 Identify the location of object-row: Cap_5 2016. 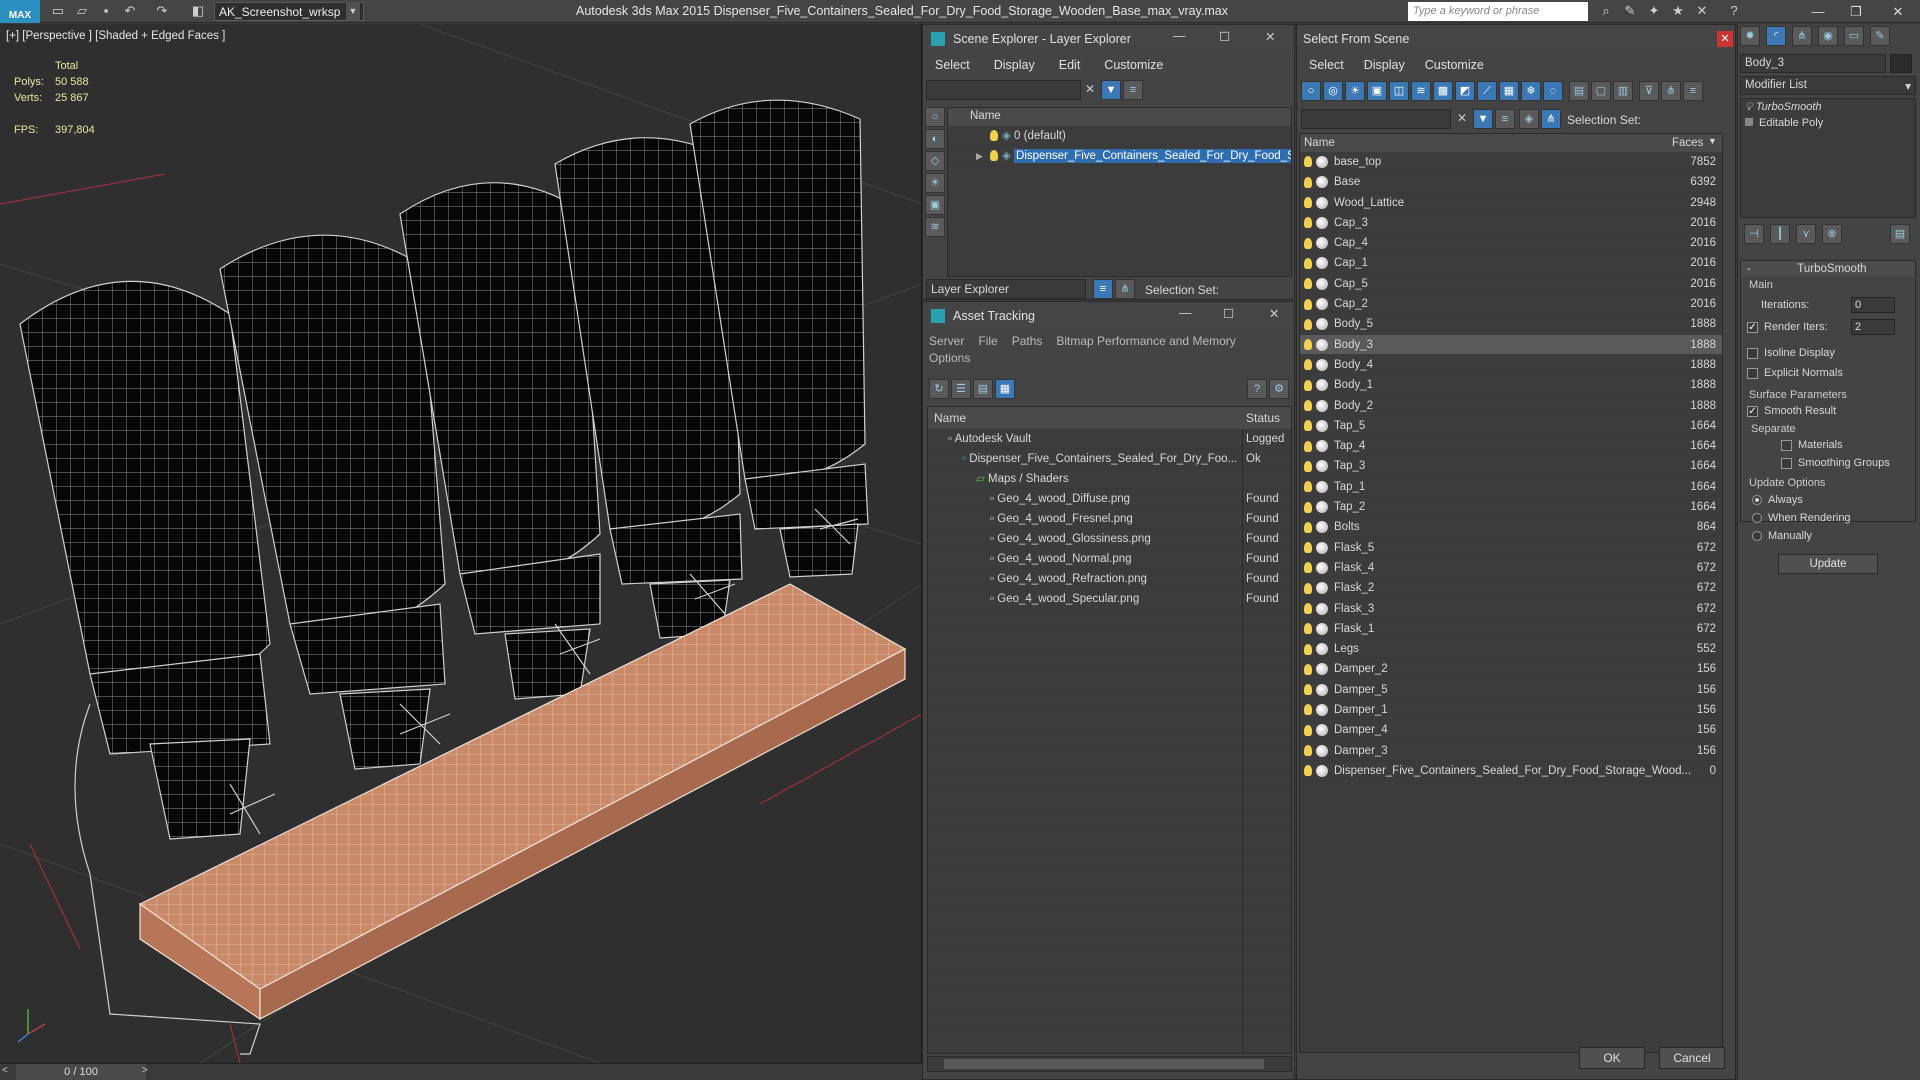
(1511, 284).